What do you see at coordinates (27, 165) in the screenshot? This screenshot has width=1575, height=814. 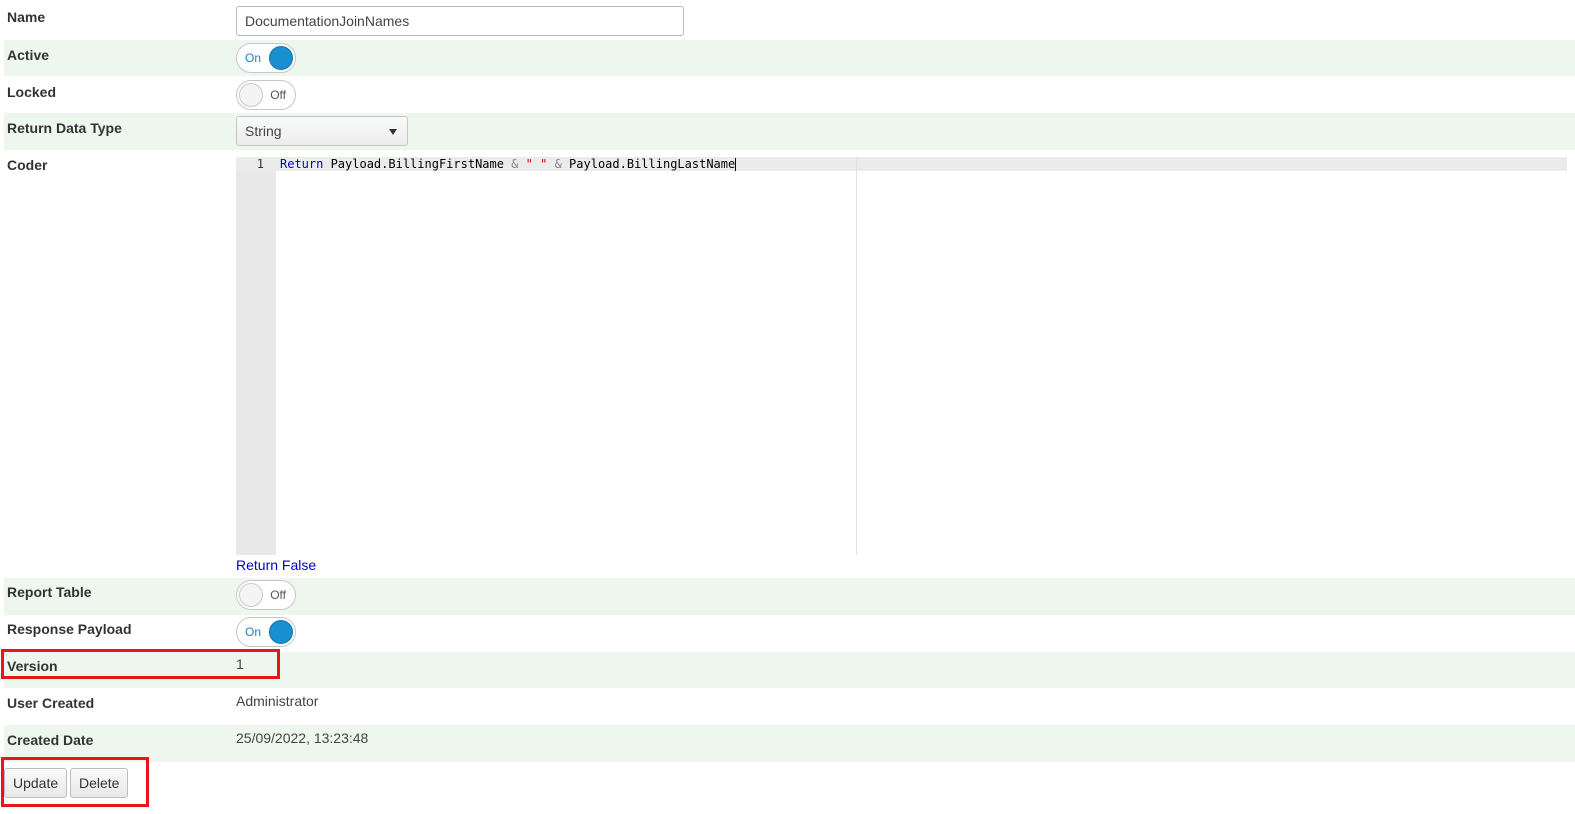 I see `coder-label: Coder` at bounding box center [27, 165].